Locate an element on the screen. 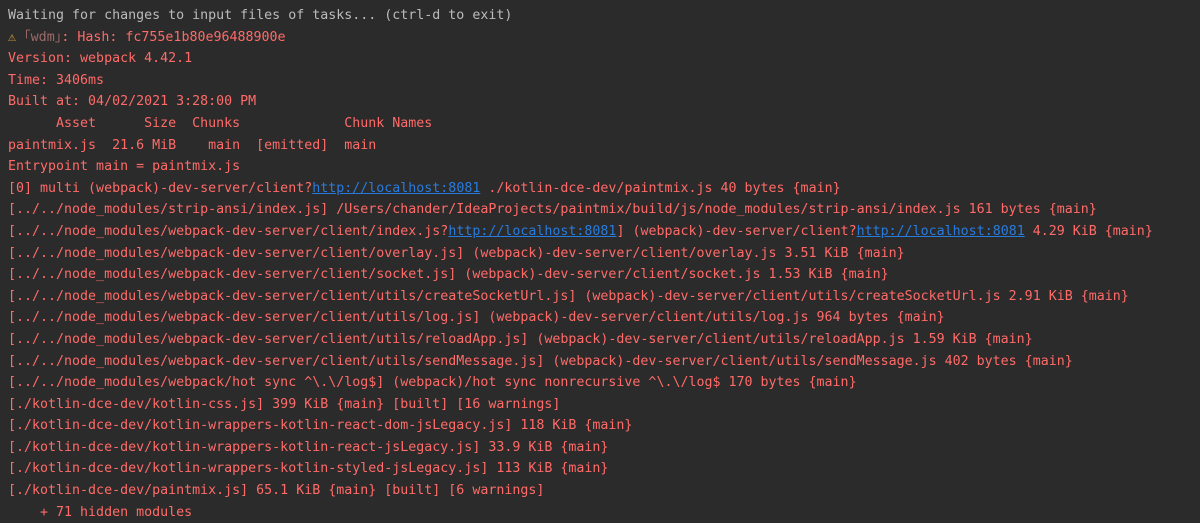 The height and width of the screenshot is (523, 1200). terminal-text: Time: 3406ms is located at coordinates (56, 80).